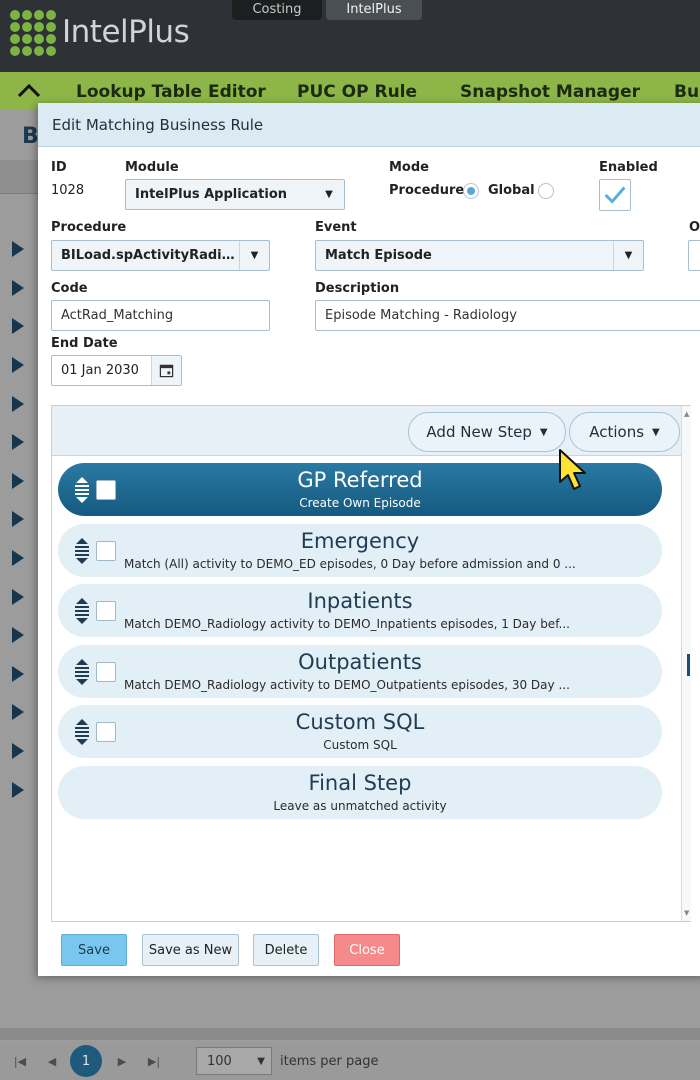 This screenshot has height=1080, width=700. Describe the element at coordinates (86, 1061) in the screenshot. I see `current-page: 1` at that location.